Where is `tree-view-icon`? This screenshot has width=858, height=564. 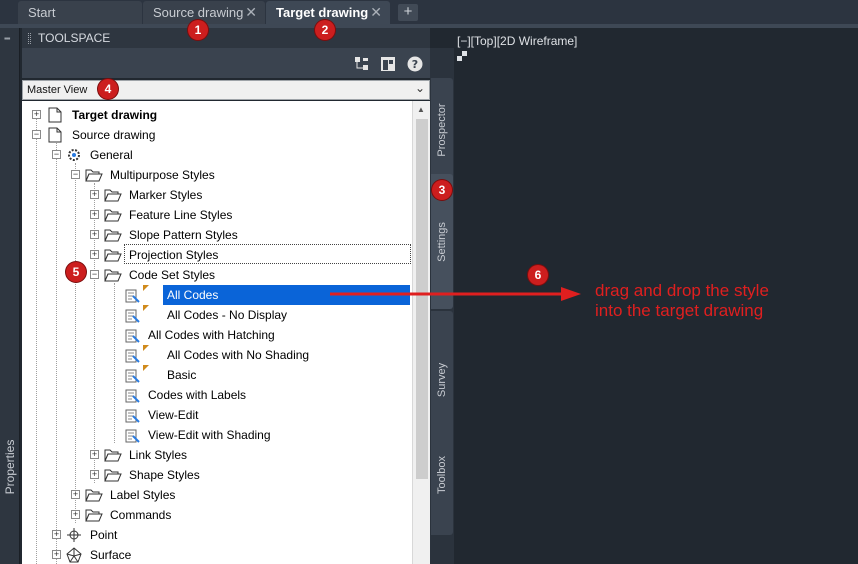
tree-view-icon is located at coordinates (362, 64).